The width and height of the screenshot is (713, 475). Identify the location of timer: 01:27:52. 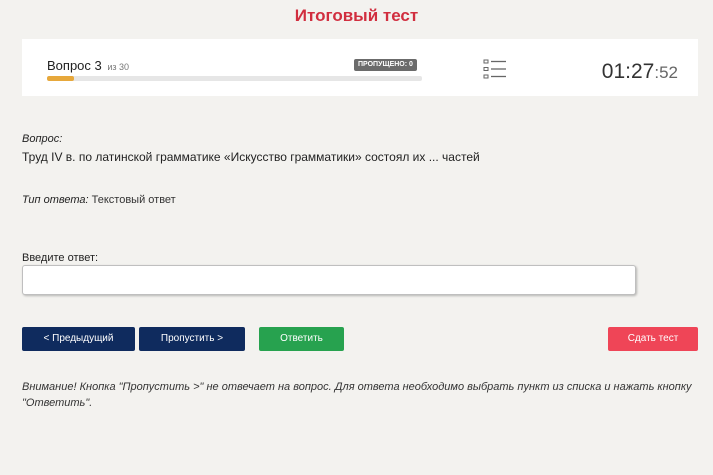
(640, 72).